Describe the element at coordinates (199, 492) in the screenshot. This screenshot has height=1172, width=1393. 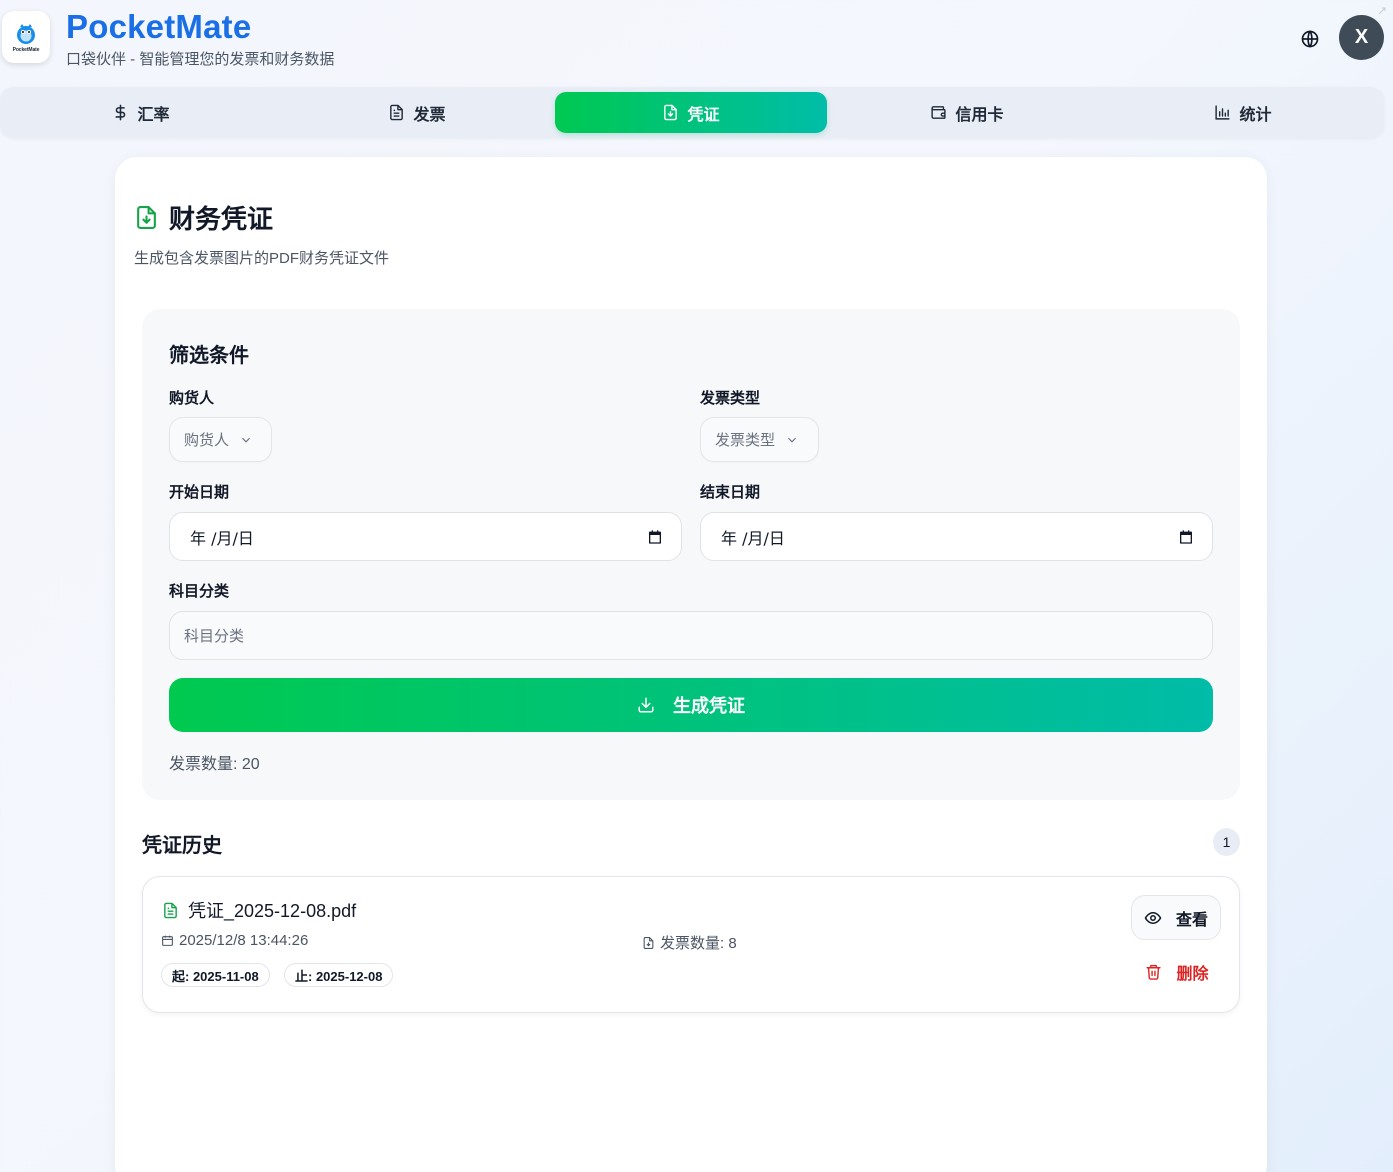
I see `start-date-label: 开始日期` at that location.